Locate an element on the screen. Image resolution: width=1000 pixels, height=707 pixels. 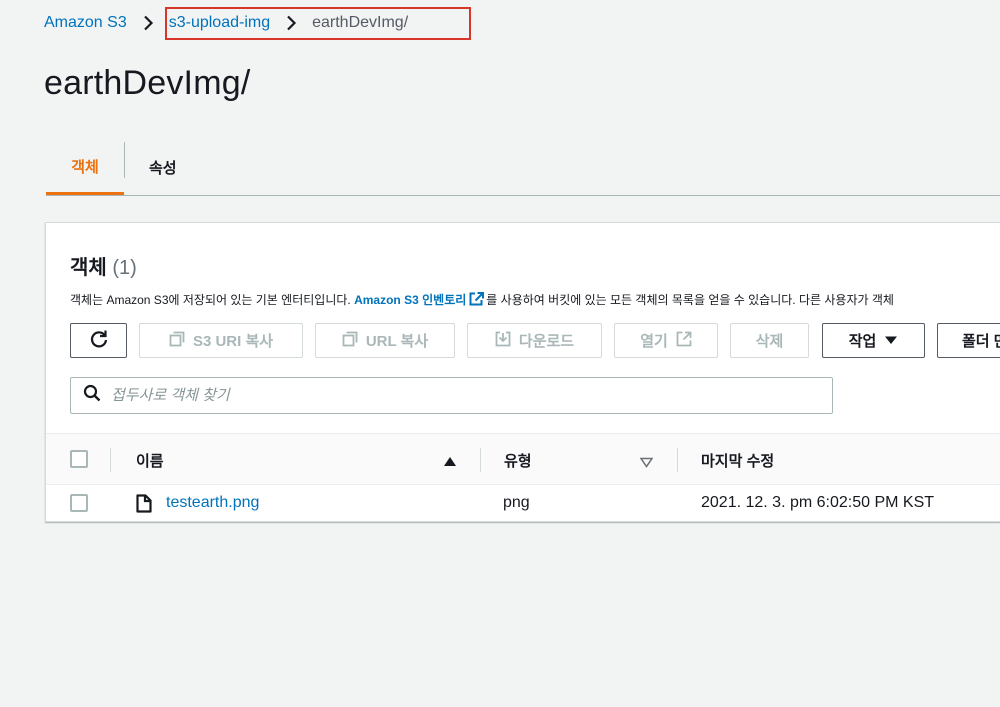
create-folder-button: 폴더 만 is located at coordinates (968, 340).